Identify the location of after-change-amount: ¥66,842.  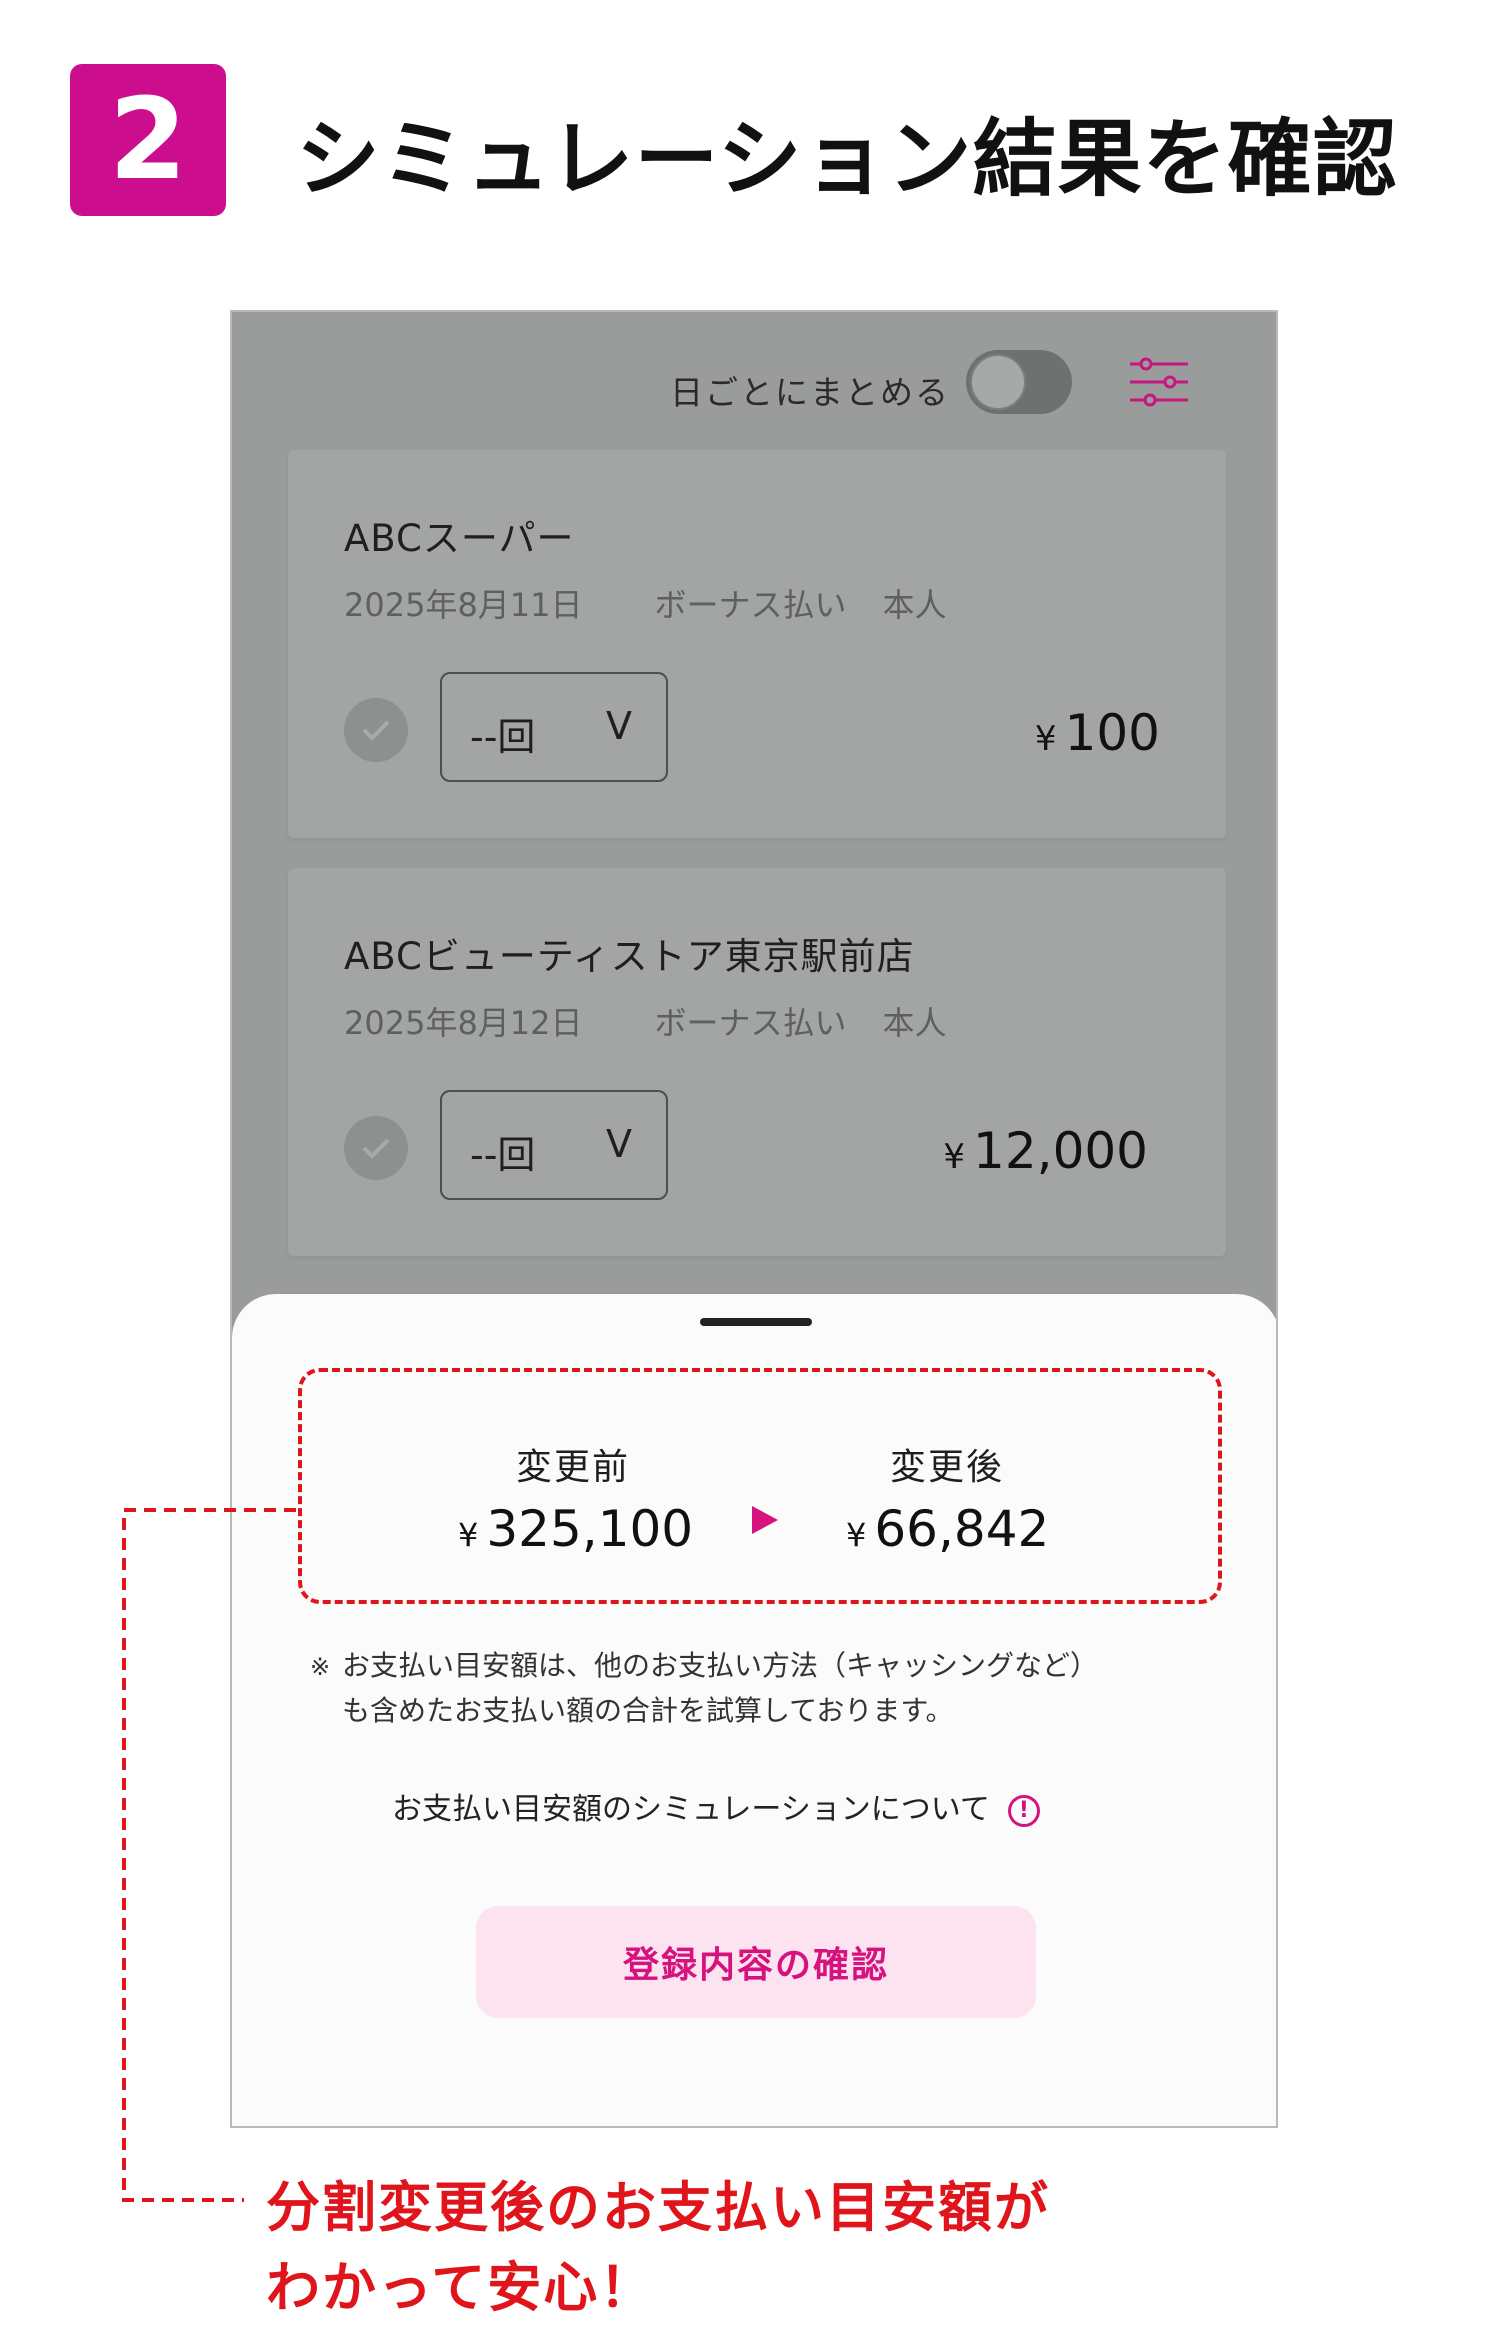
(947, 1529).